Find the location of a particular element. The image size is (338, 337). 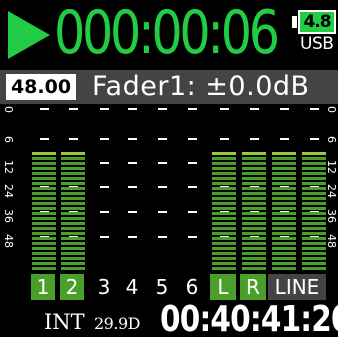

meter-scale-right-label: 24 is located at coordinates (331, 191).